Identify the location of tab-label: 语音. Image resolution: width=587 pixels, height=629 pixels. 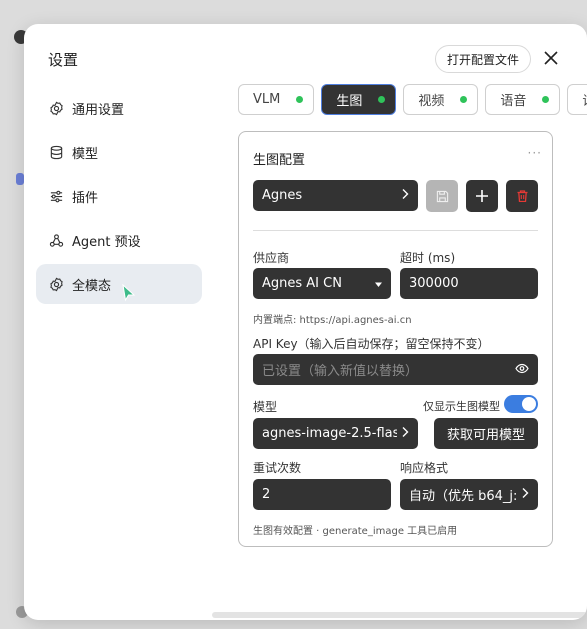
(513, 101).